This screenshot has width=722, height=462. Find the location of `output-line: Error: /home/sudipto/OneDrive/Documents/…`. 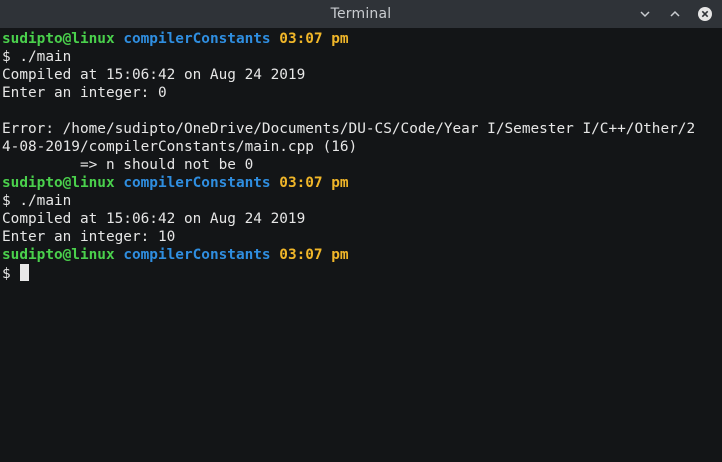

output-line: Error: /home/sudipto/OneDrive/Documents/… is located at coordinates (349, 129).